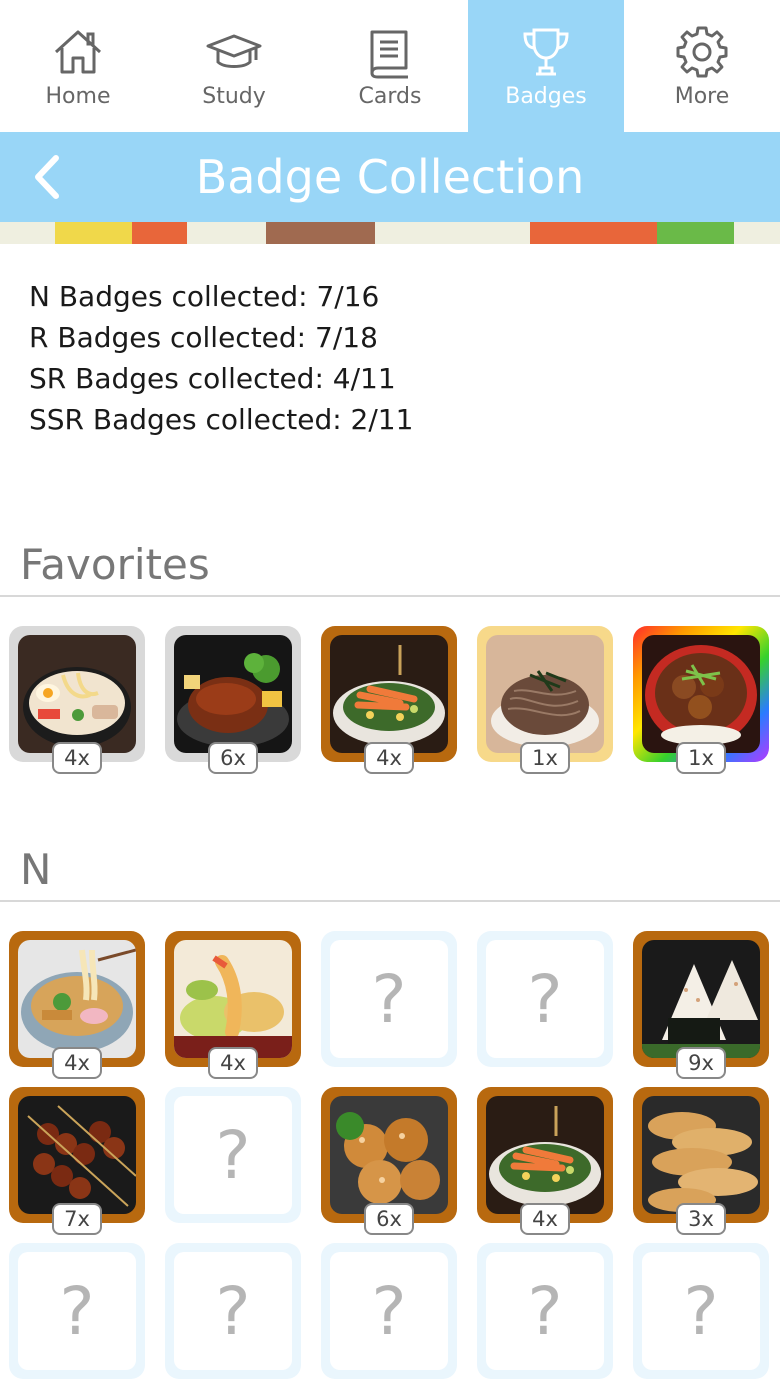 The width and height of the screenshot is (780, 1387). I want to click on soba-image, so click(545, 694).